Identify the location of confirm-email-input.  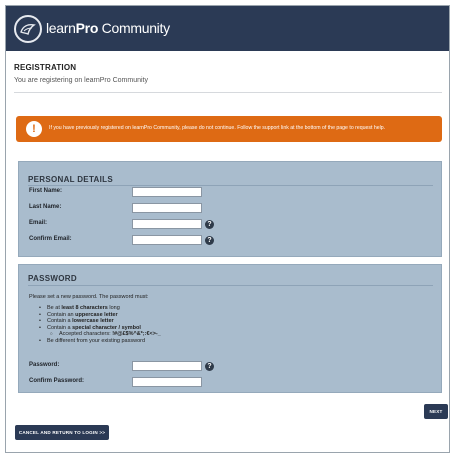
(167, 240).